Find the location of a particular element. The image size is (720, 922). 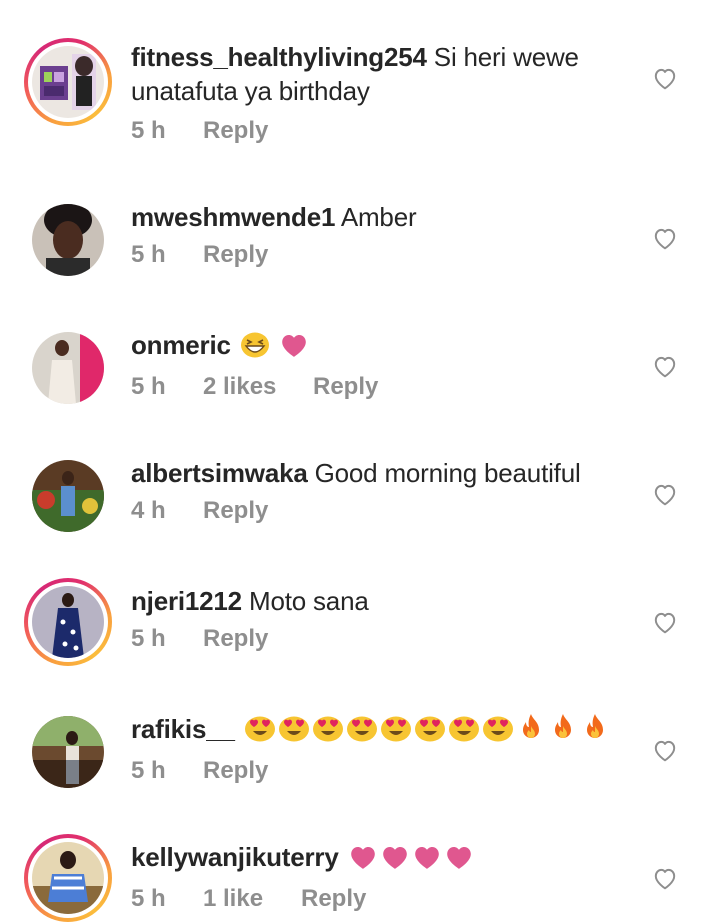

username: albertsimwaka is located at coordinates (219, 473).